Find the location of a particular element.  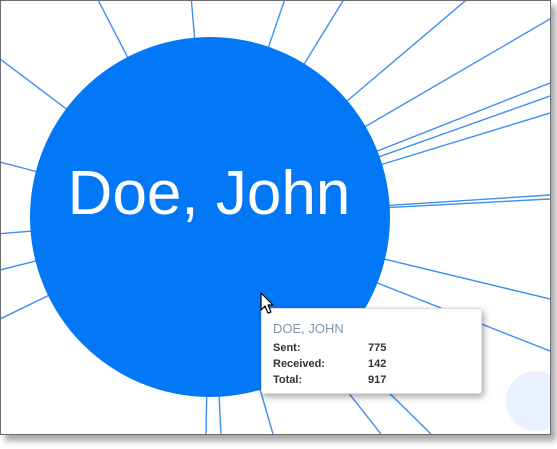

arrow-pointer-icon is located at coordinates (267, 303).